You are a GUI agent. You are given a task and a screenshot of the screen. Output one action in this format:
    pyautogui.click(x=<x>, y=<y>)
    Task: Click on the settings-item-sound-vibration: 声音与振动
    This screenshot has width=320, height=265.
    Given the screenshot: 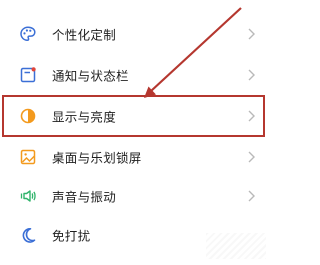 What is the action you would take?
    pyautogui.click(x=135, y=196)
    